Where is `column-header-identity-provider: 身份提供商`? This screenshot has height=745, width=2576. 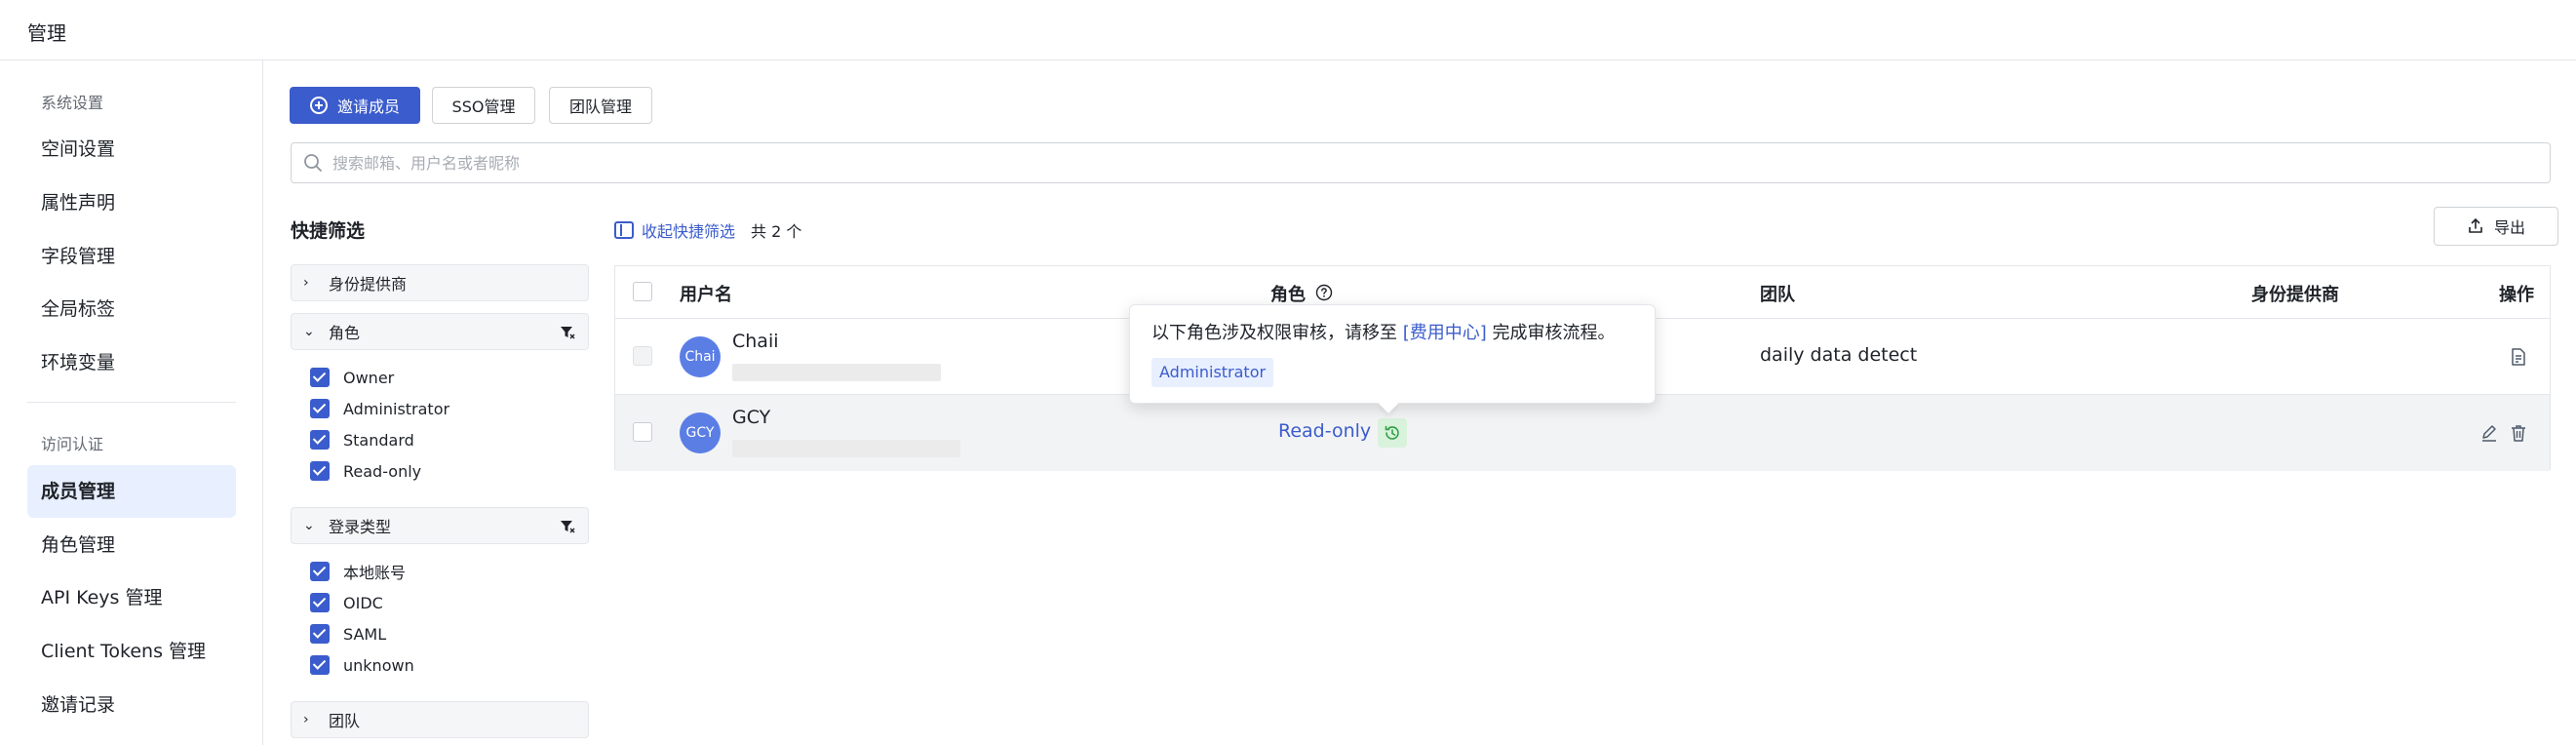 column-header-identity-provider: 身份提供商 is located at coordinates (2295, 295).